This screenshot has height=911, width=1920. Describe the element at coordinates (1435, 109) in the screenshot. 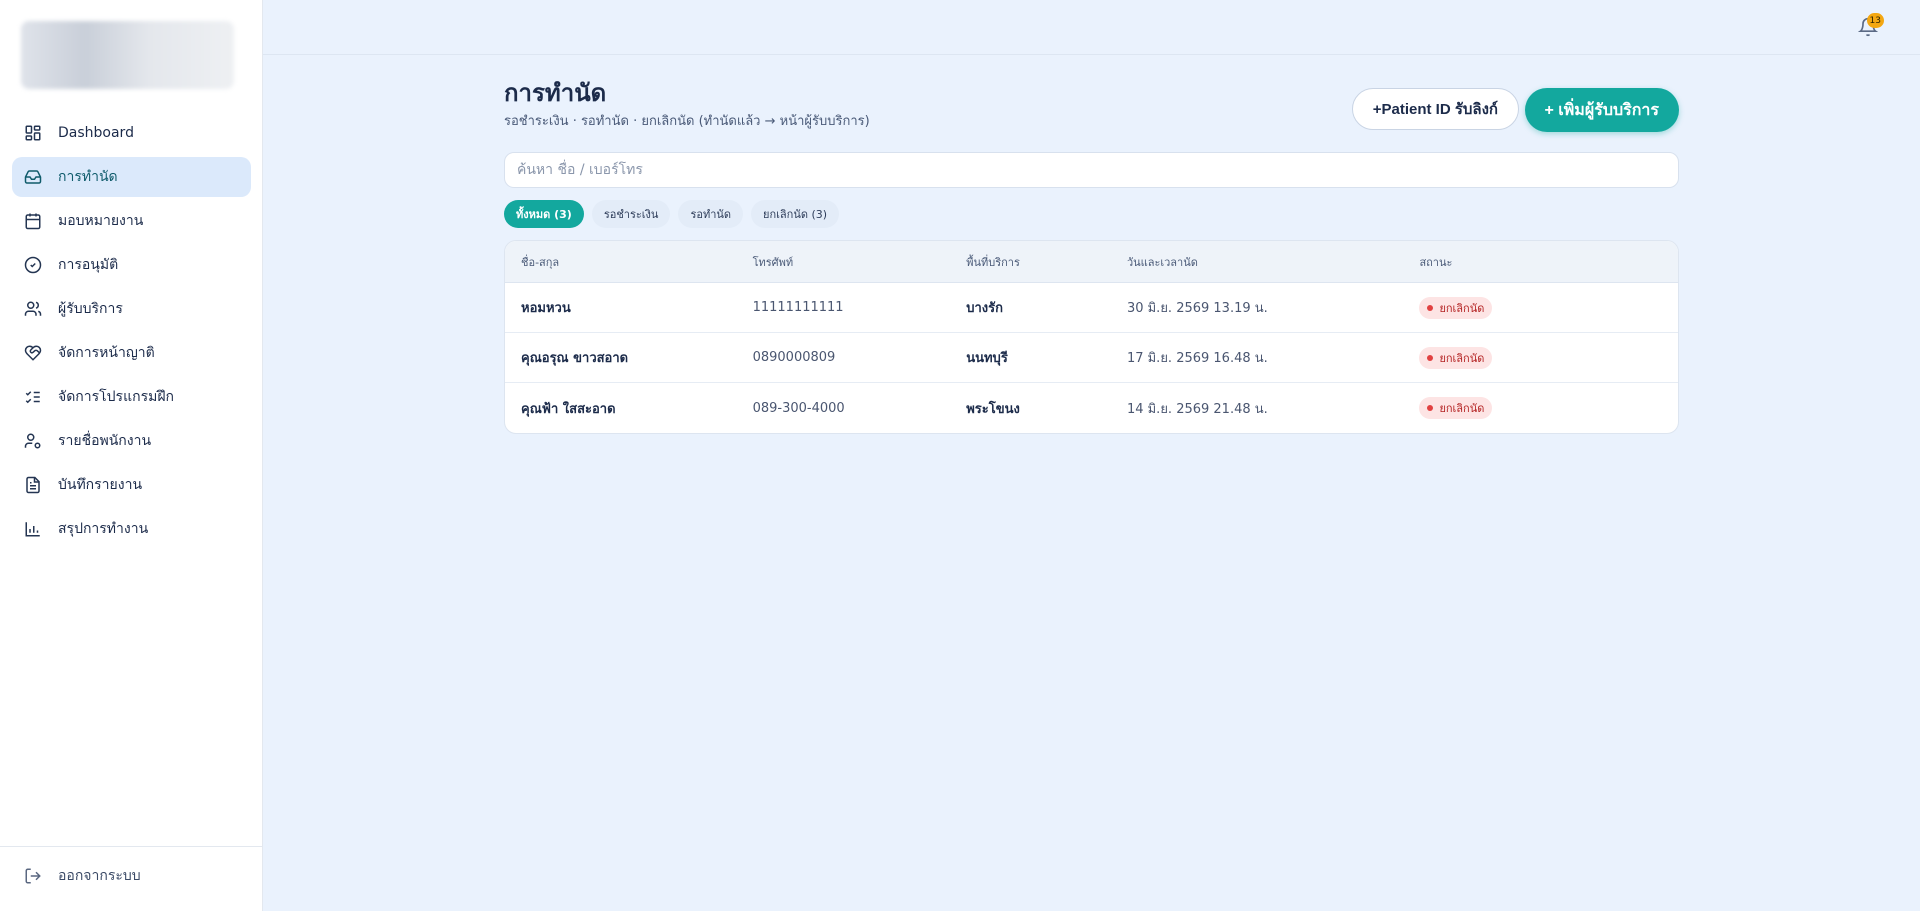

I see `patient-id-link-button: +Patient ID รับลิงก์` at that location.